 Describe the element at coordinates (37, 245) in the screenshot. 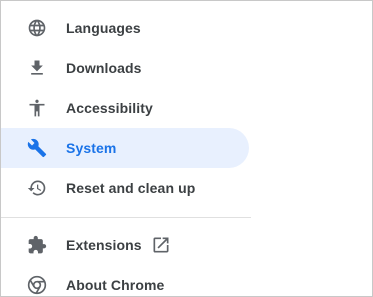

I see `extension-puzzle-icon` at that location.